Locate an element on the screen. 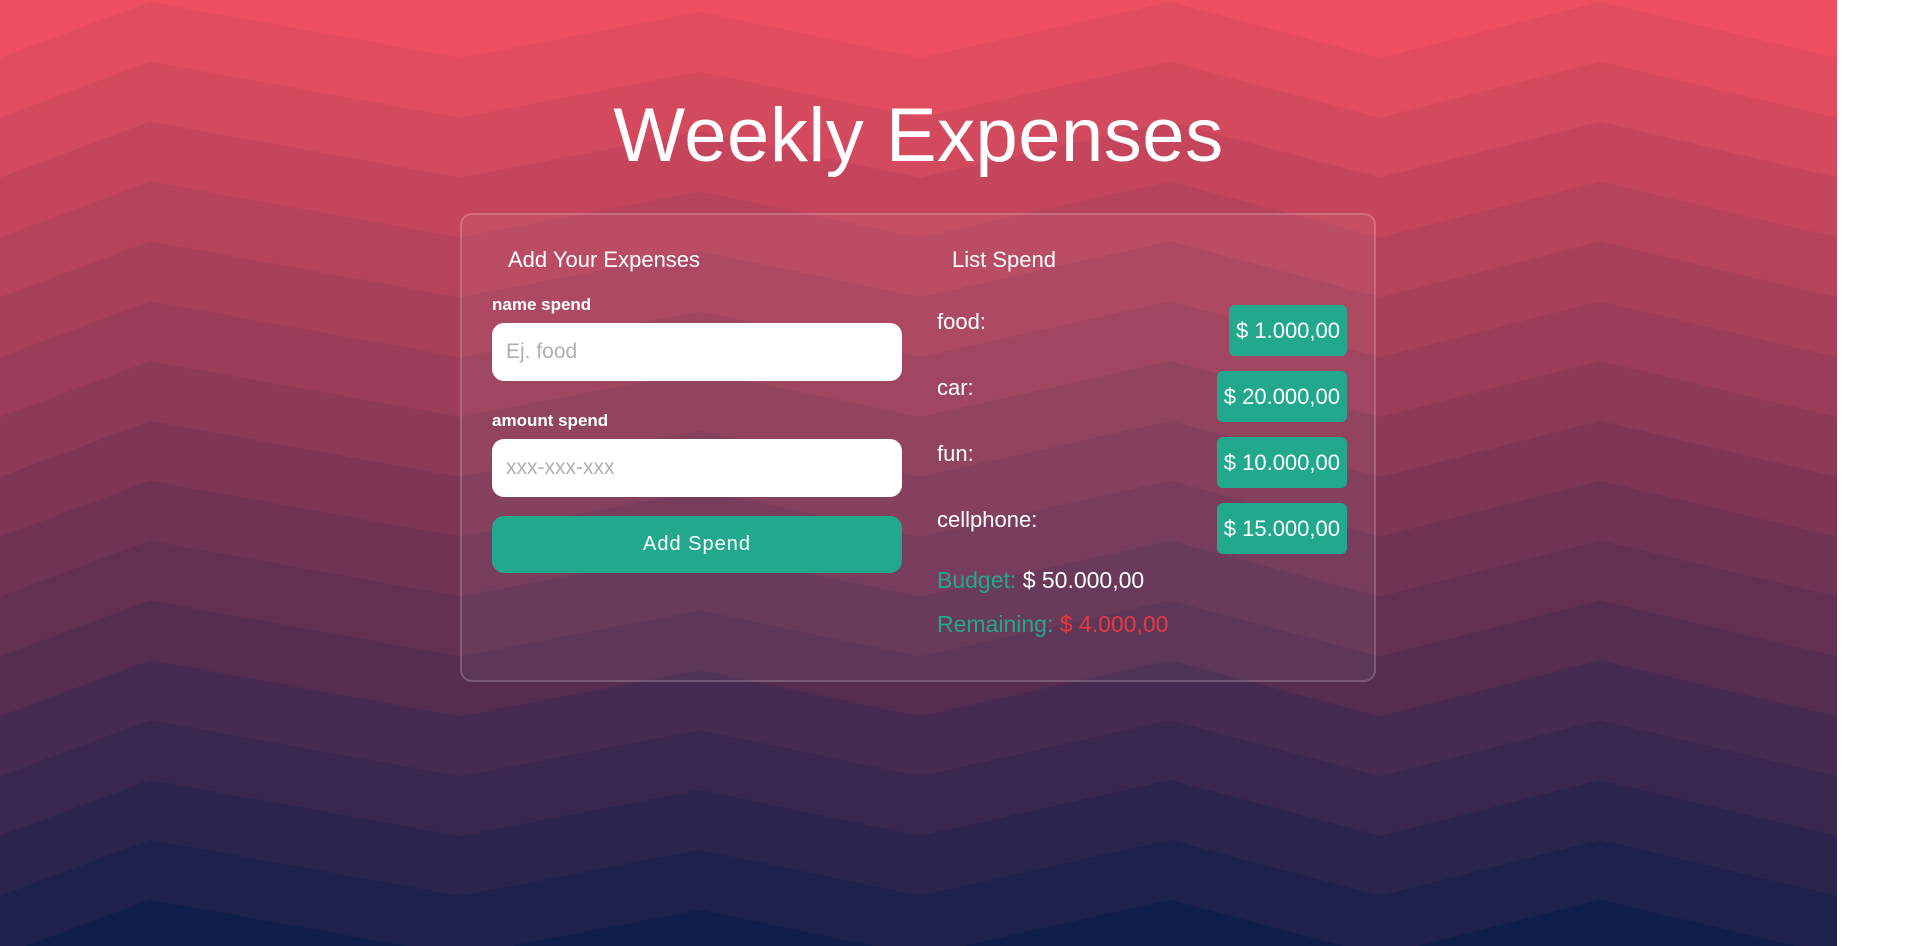 The image size is (1920, 946). expense-amount-badge: $ 1.000,00 is located at coordinates (1288, 330).